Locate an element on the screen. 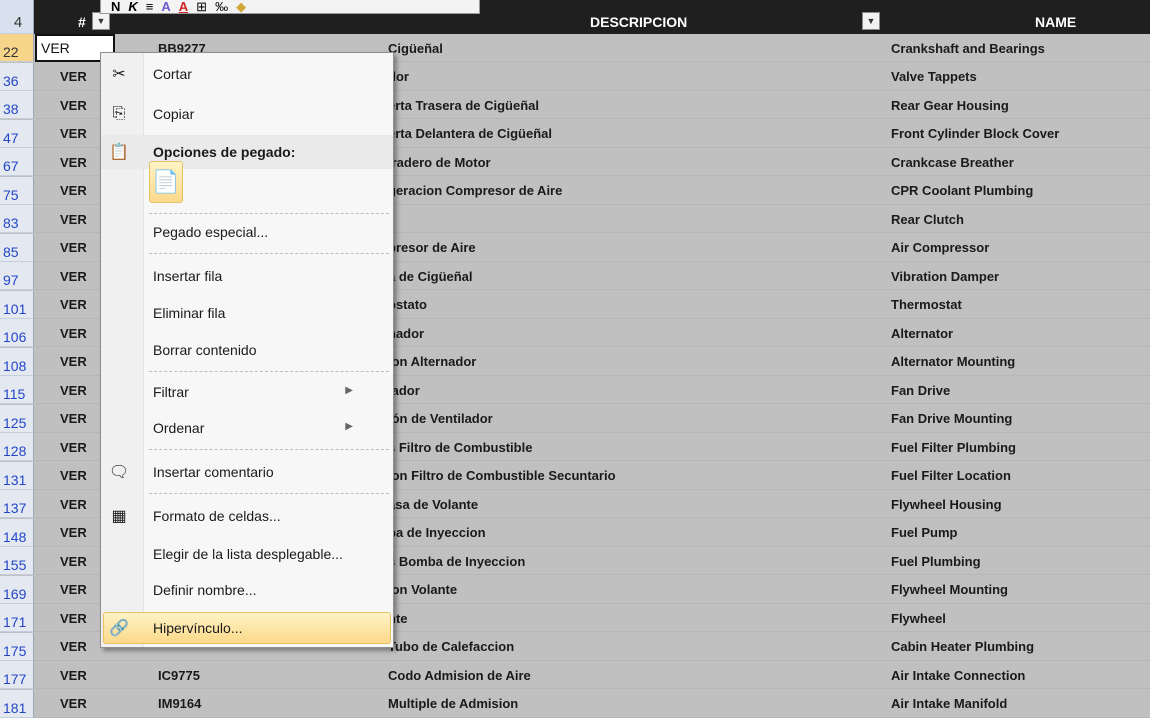 The height and width of the screenshot is (718, 1150). cell-name: Flywheel Mounting is located at coordinates (1020, 590).